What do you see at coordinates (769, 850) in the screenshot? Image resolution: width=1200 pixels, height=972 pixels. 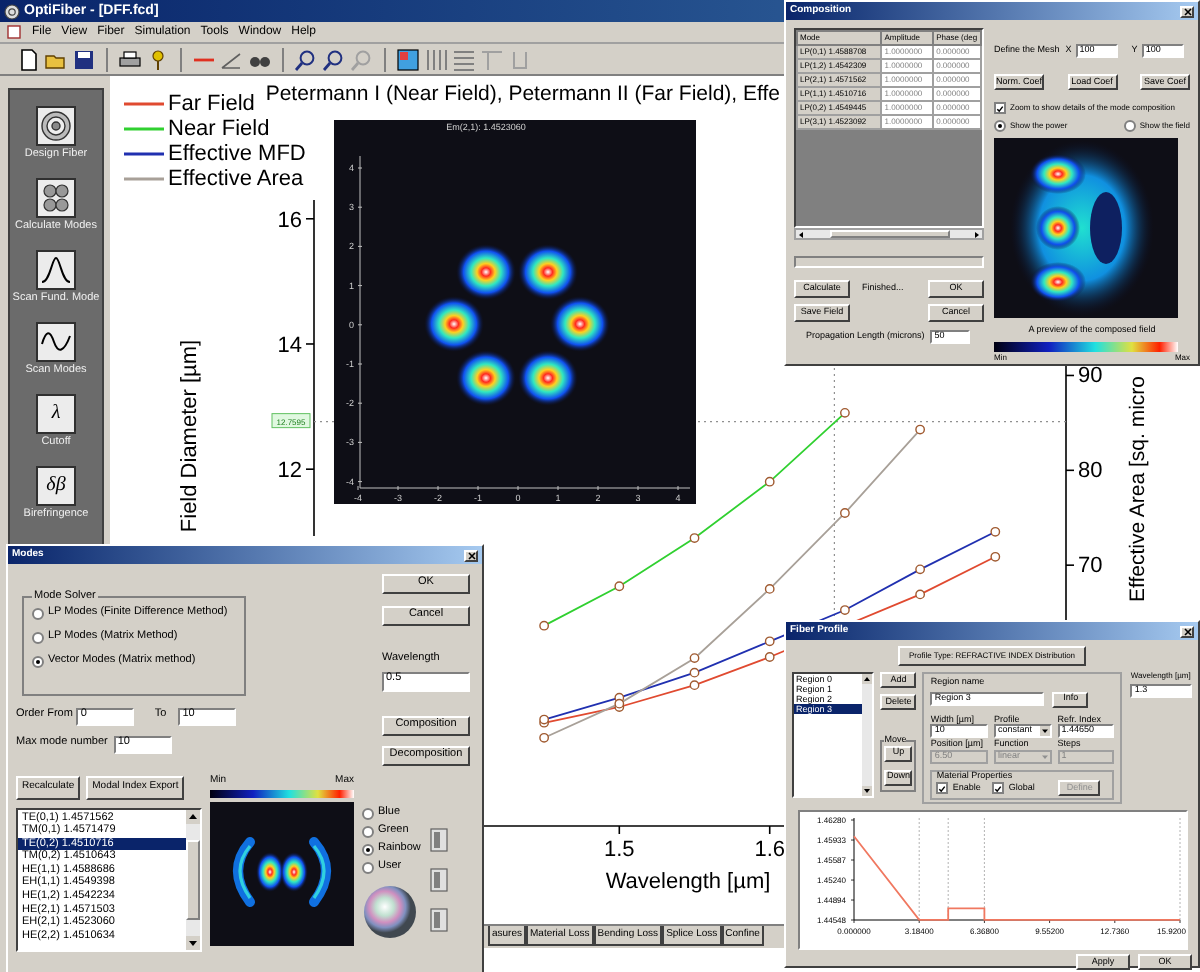 I see `tick-label: 1.6` at bounding box center [769, 850].